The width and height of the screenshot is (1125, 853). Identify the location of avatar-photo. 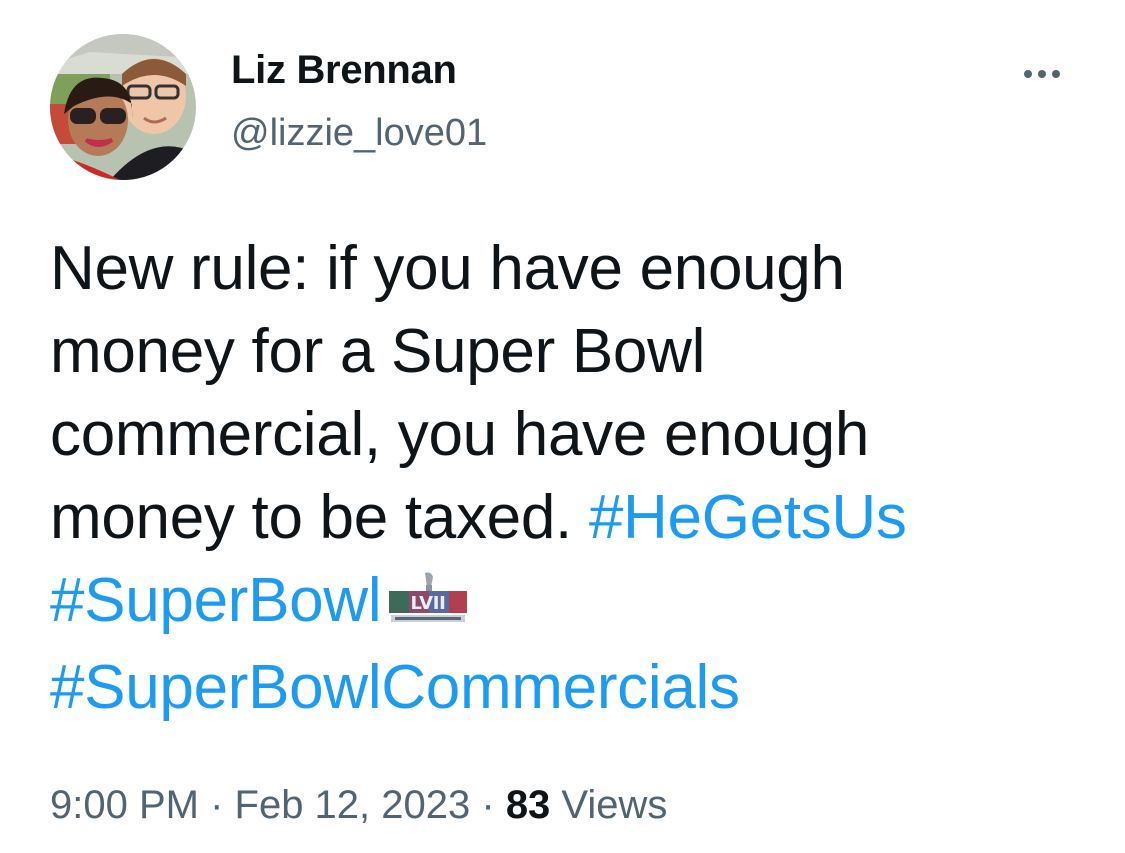
(123, 107).